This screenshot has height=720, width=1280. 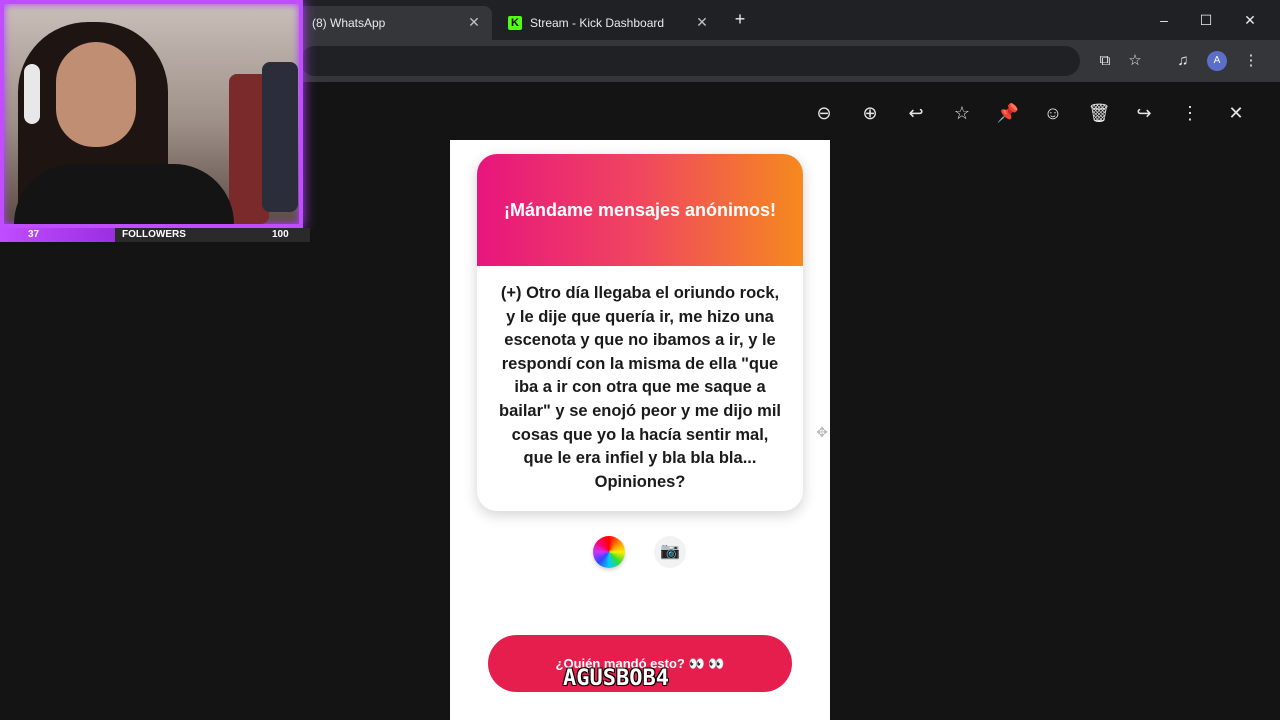 I want to click on message-line: respondí con la misma de ella "que, so click(x=640, y=363).